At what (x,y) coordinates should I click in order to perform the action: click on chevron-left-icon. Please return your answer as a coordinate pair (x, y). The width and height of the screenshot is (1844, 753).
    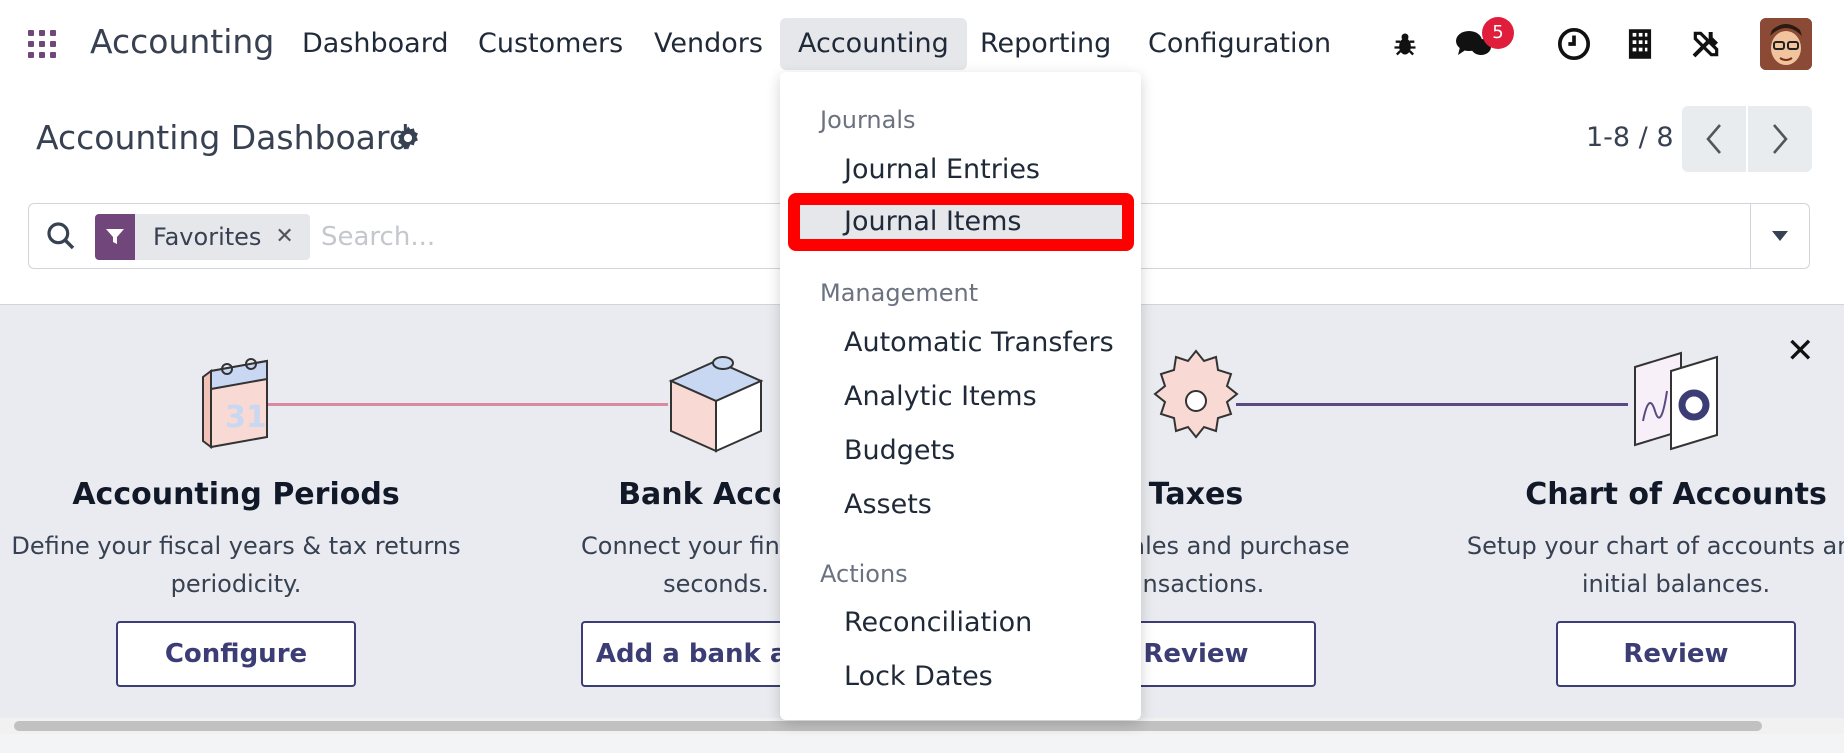
    Looking at the image, I should click on (1713, 139).